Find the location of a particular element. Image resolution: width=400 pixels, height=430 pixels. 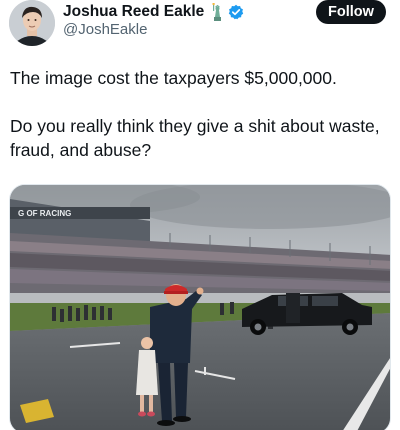

name-row: Joshua Reed Eakle is located at coordinates (153, 12).